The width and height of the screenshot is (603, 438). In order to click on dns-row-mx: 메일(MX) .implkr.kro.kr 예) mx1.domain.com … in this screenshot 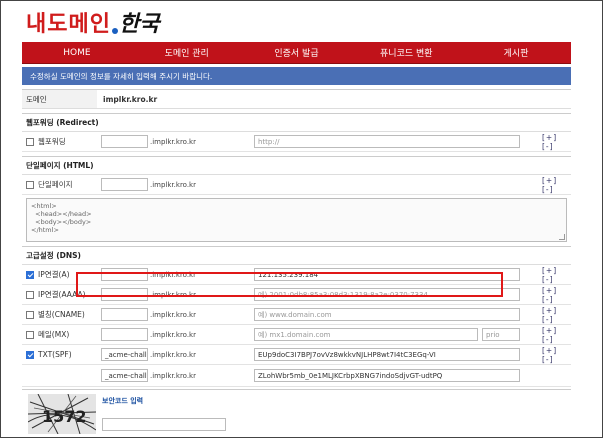, I will do `click(296, 335)`.